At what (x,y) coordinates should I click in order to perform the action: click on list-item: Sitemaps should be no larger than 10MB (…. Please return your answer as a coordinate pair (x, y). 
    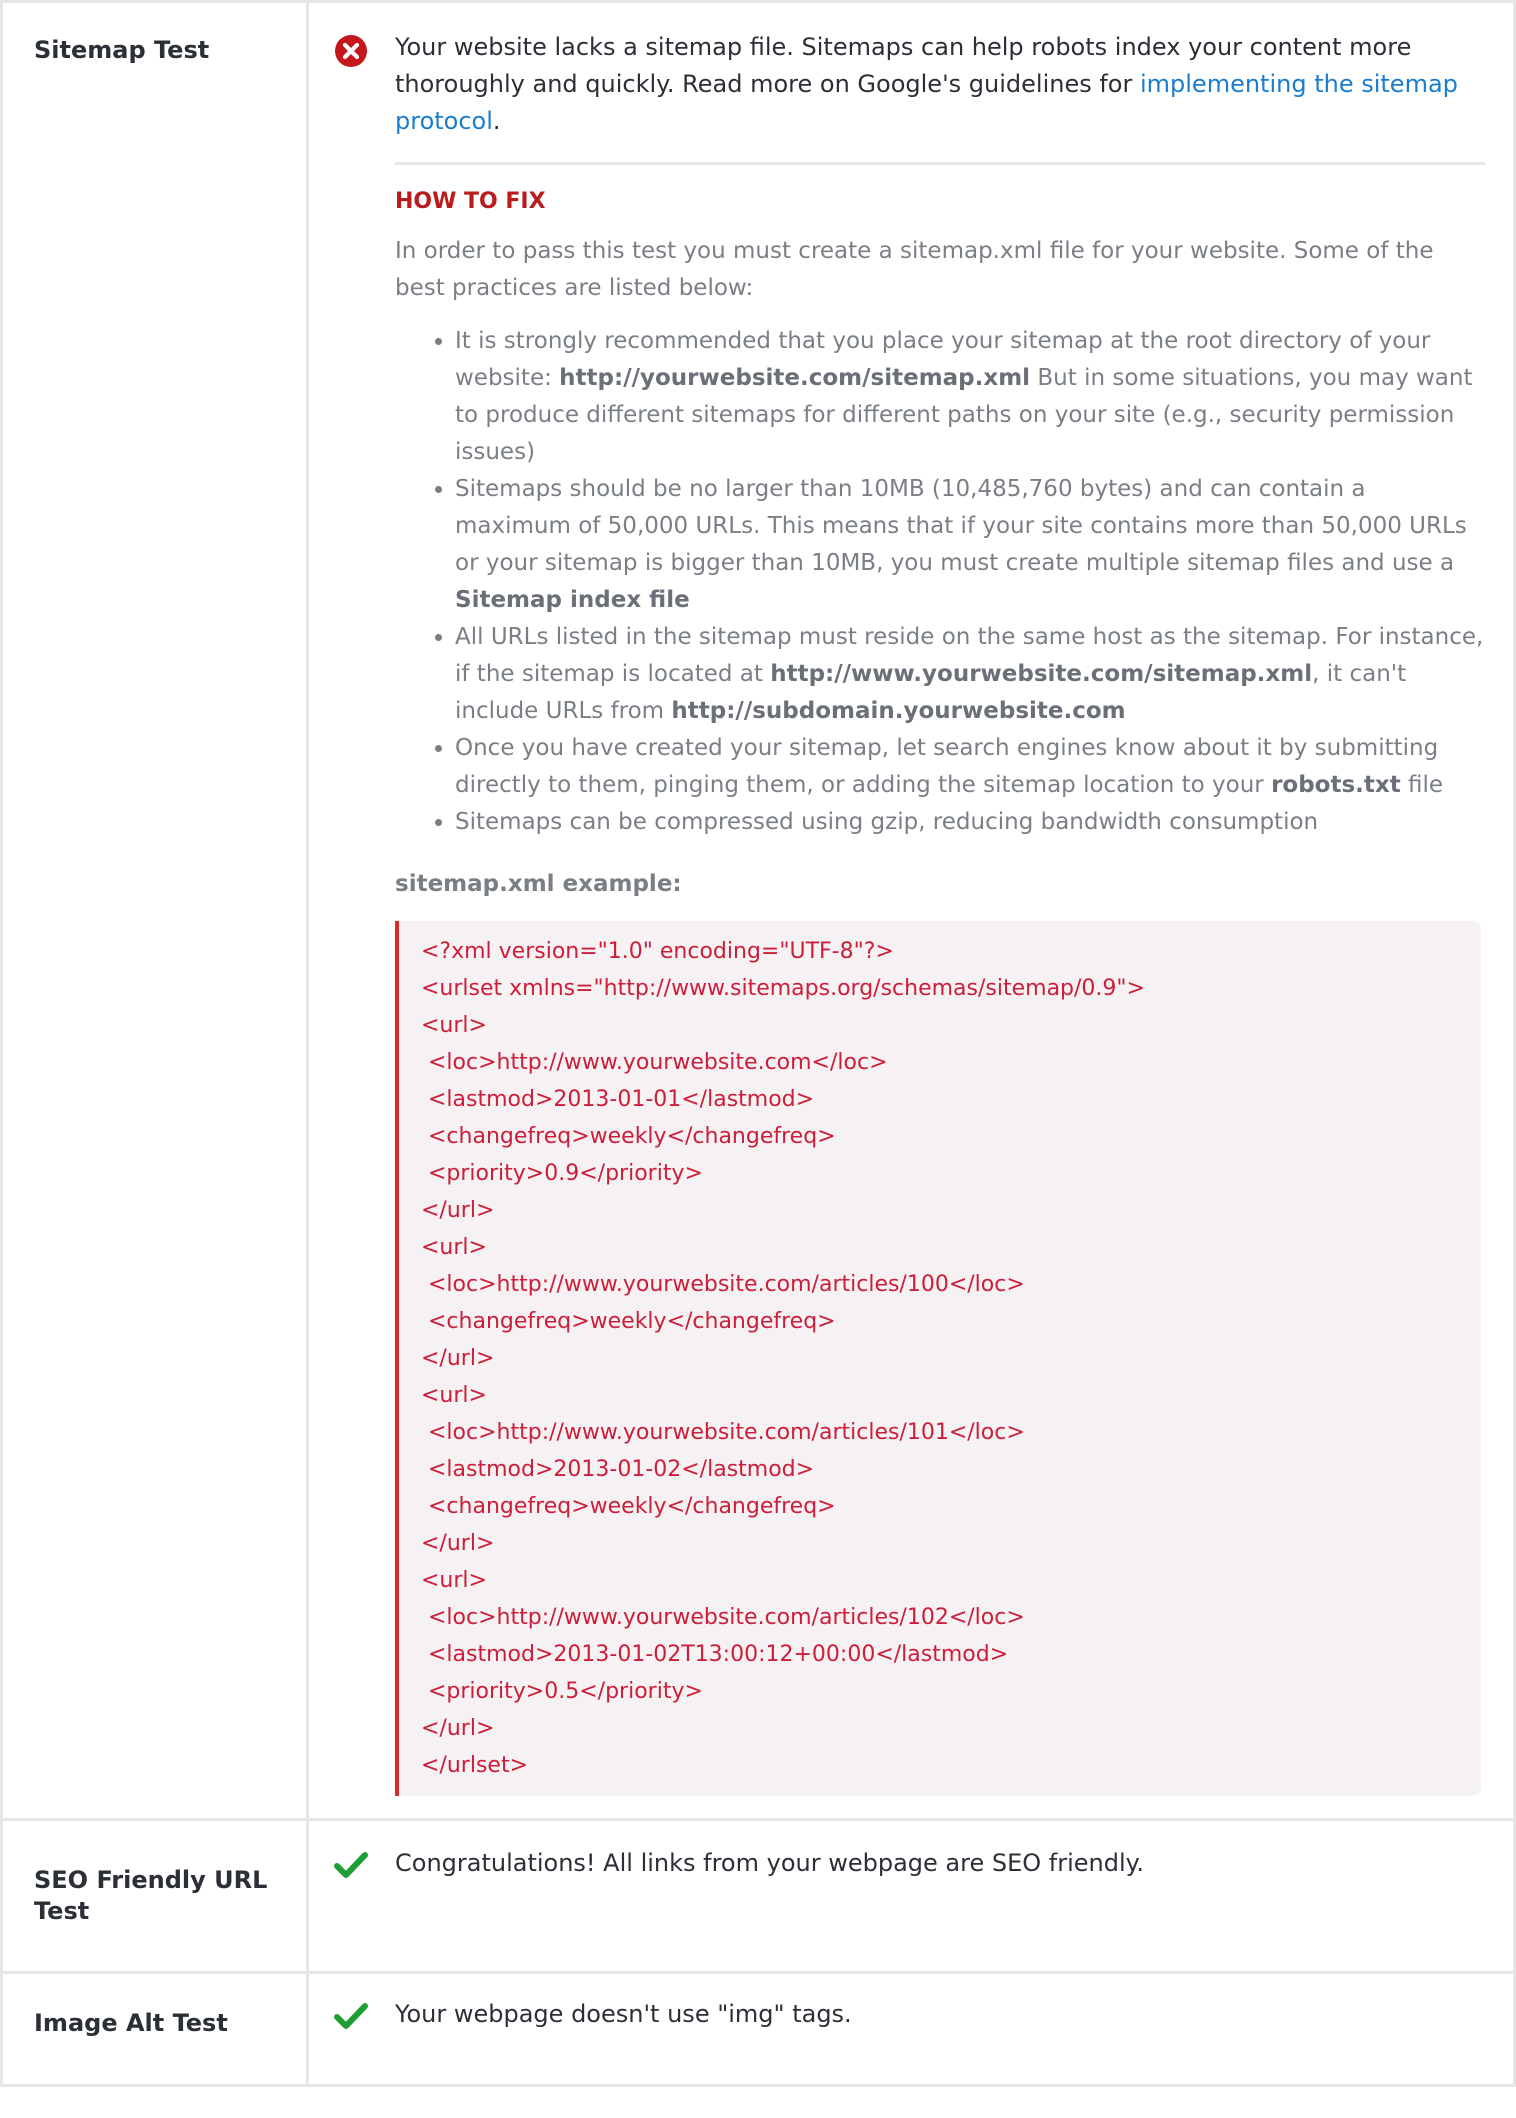
    Looking at the image, I should click on (970, 545).